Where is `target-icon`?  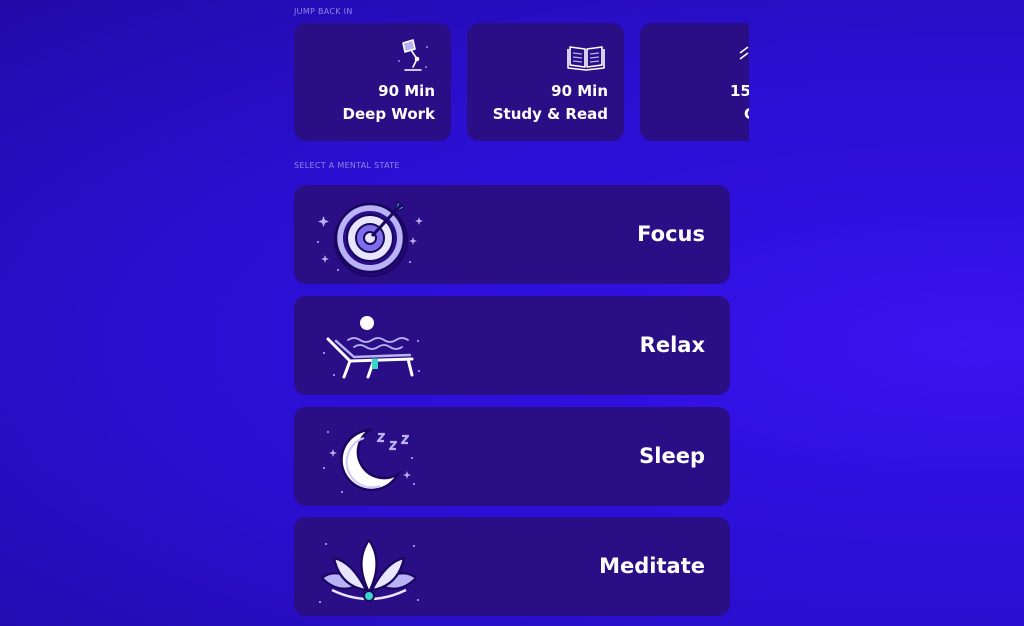
target-icon is located at coordinates (370, 238).